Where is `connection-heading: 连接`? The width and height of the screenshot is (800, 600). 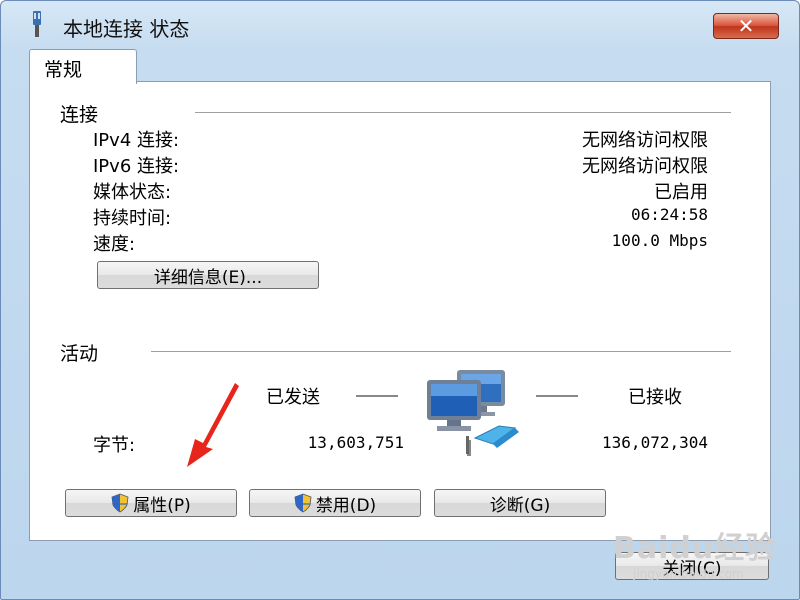 connection-heading: 连接 is located at coordinates (79, 115).